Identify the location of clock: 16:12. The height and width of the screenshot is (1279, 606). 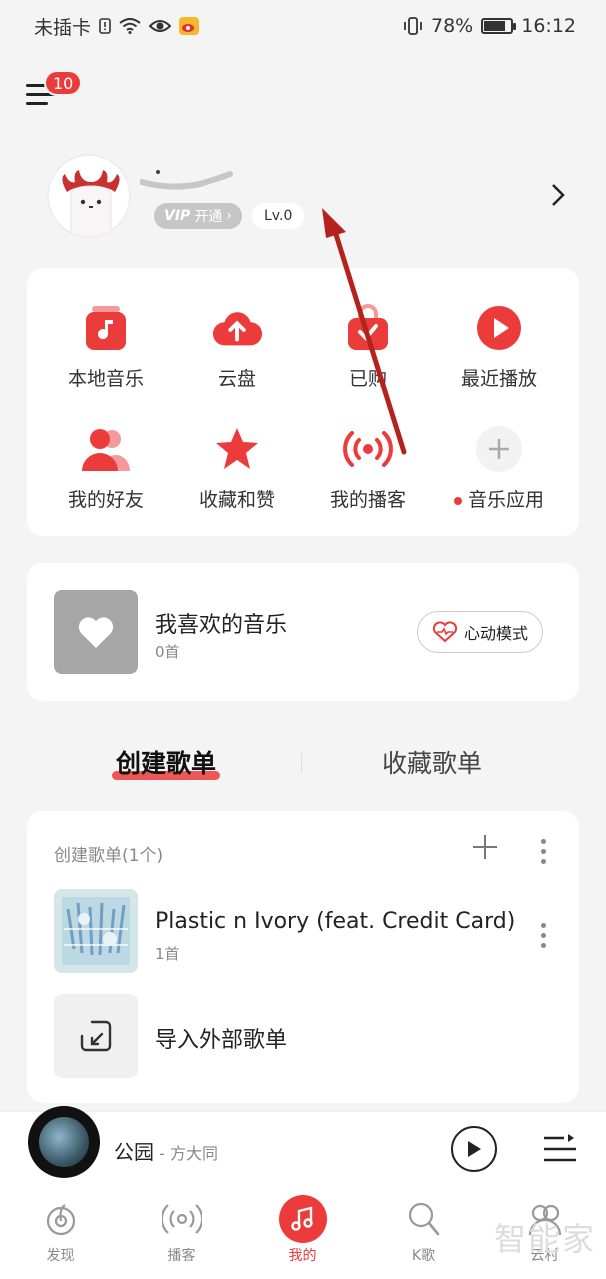
(548, 26).